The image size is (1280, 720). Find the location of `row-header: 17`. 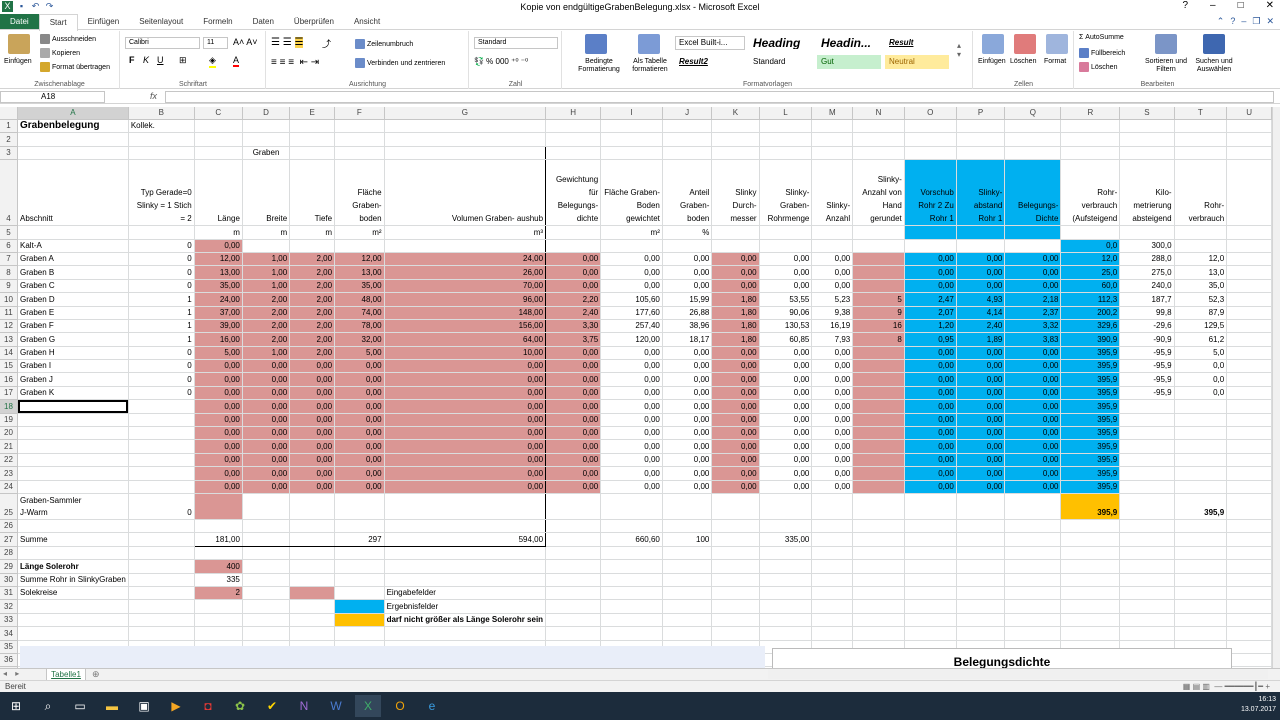

row-header: 17 is located at coordinates (9, 393).